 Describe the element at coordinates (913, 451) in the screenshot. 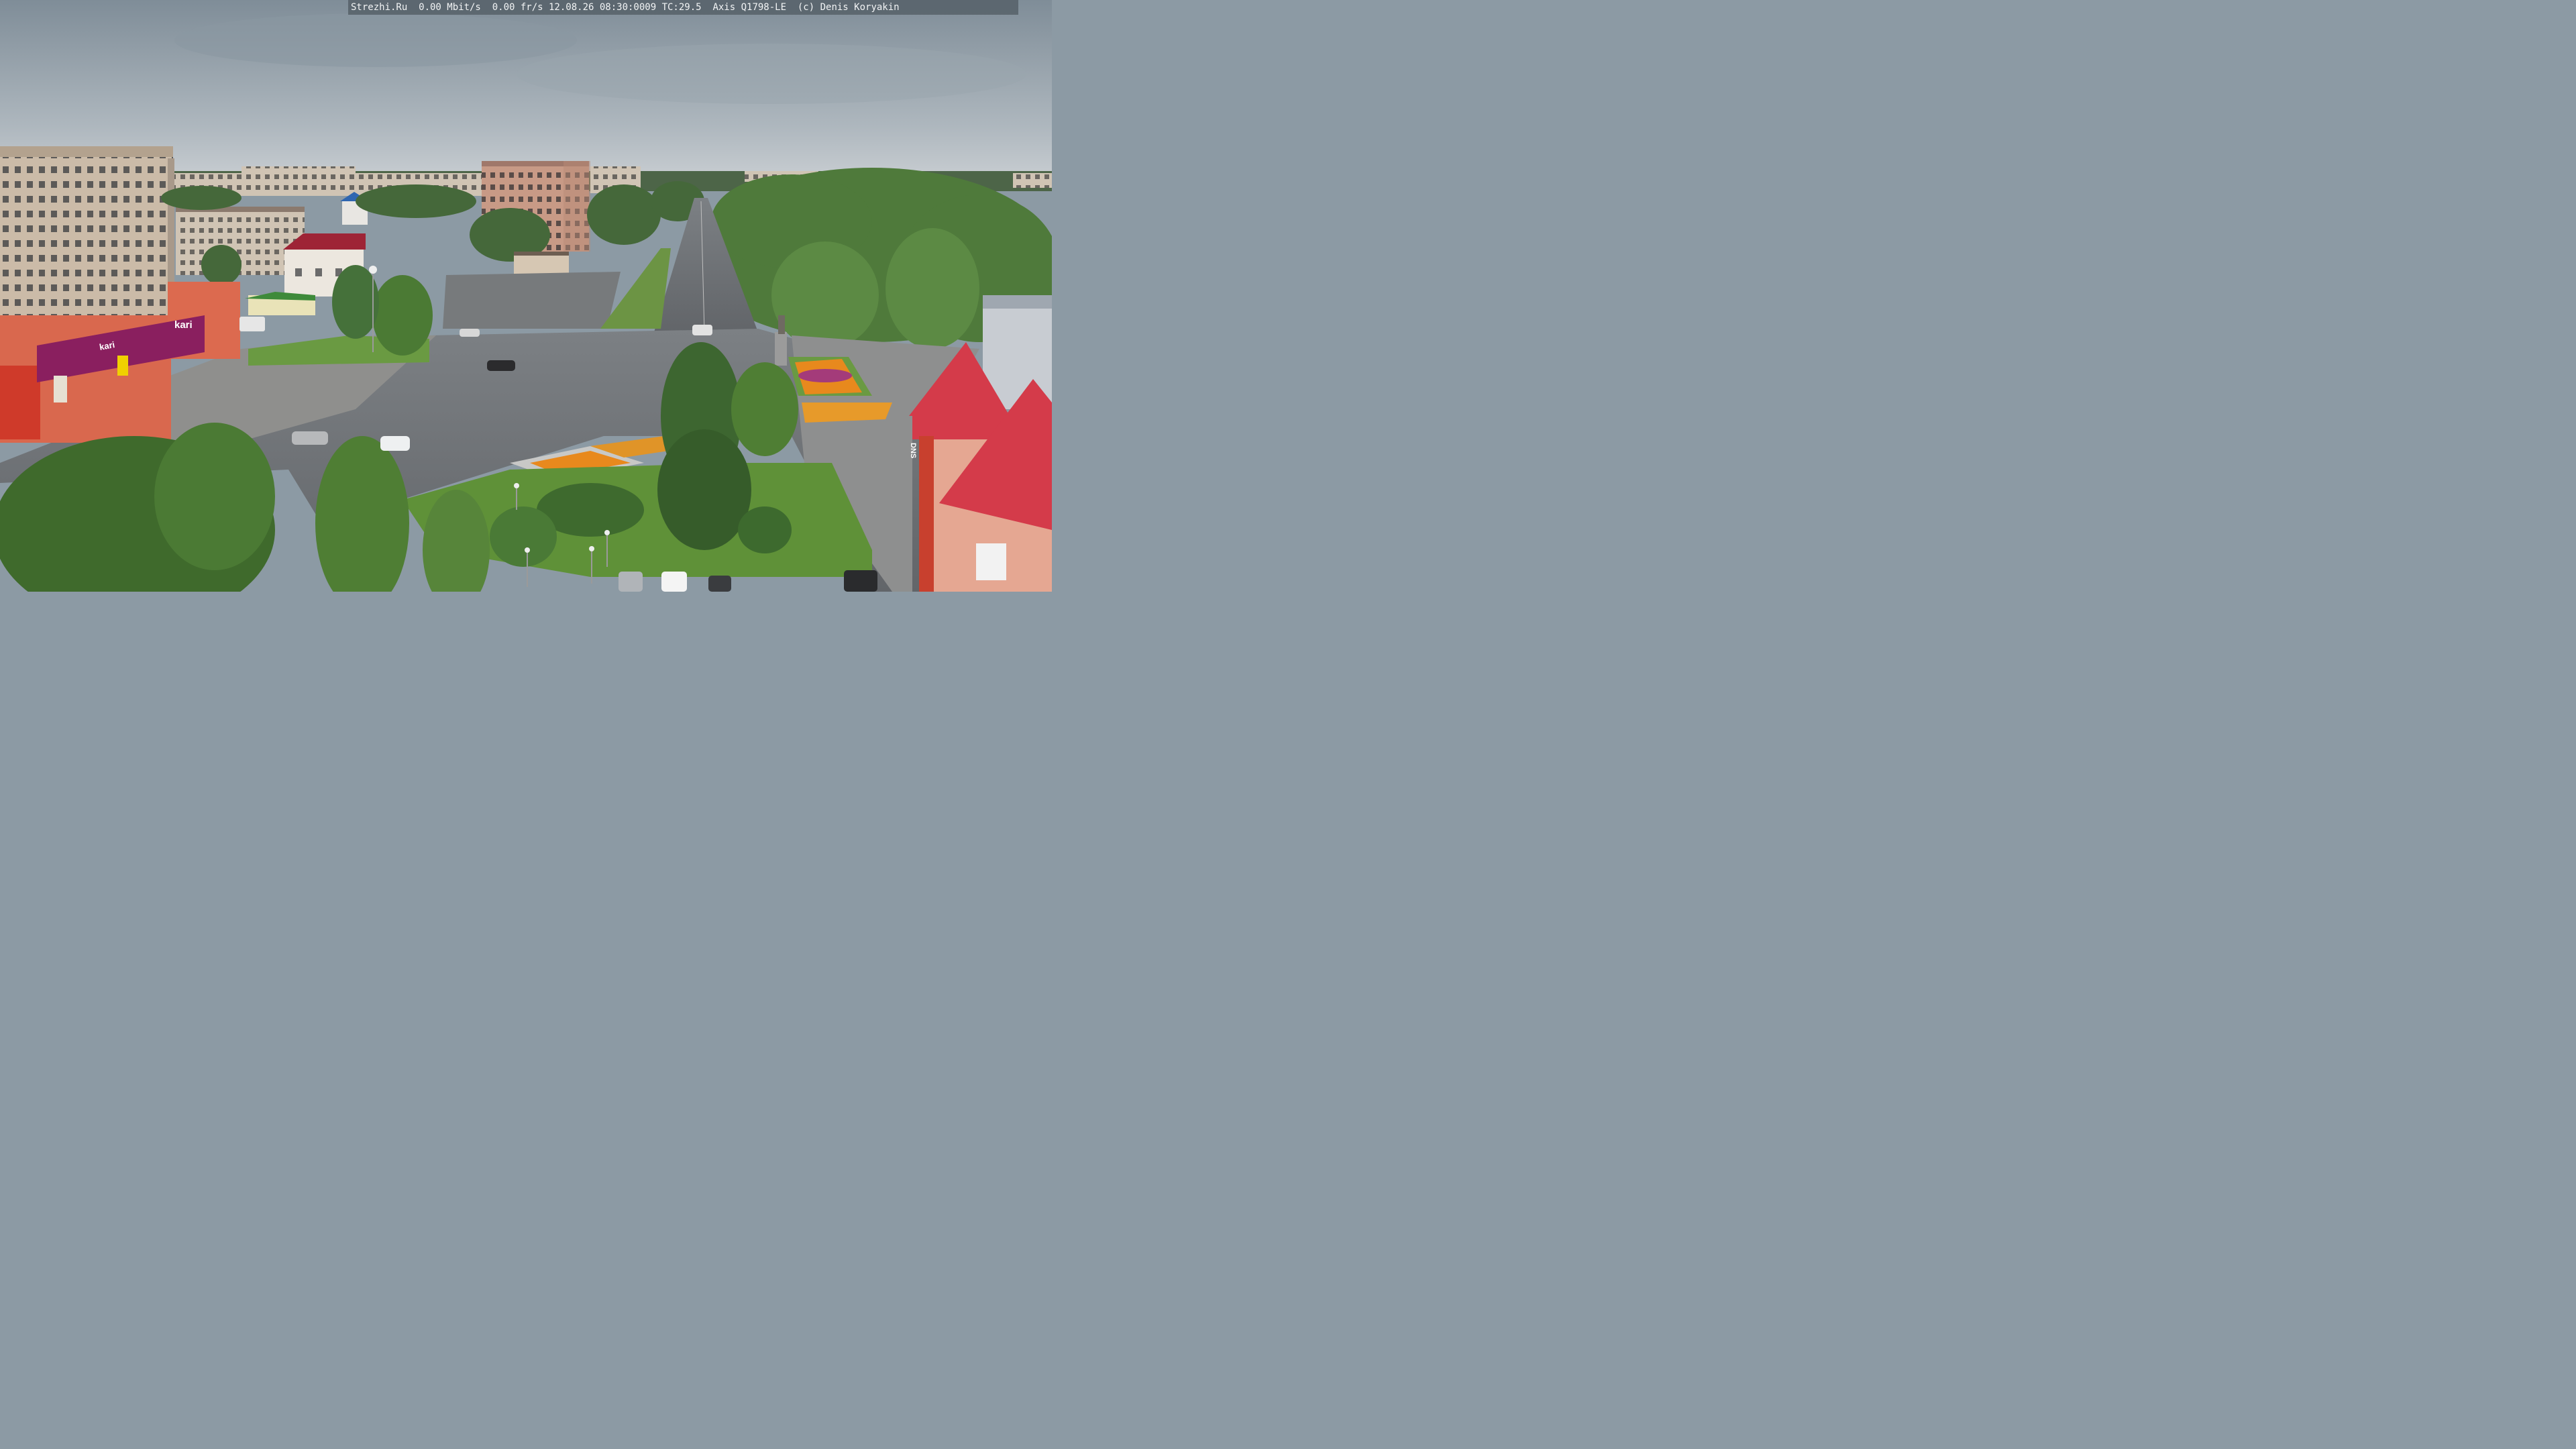

I see `dns-sign: DNS` at that location.